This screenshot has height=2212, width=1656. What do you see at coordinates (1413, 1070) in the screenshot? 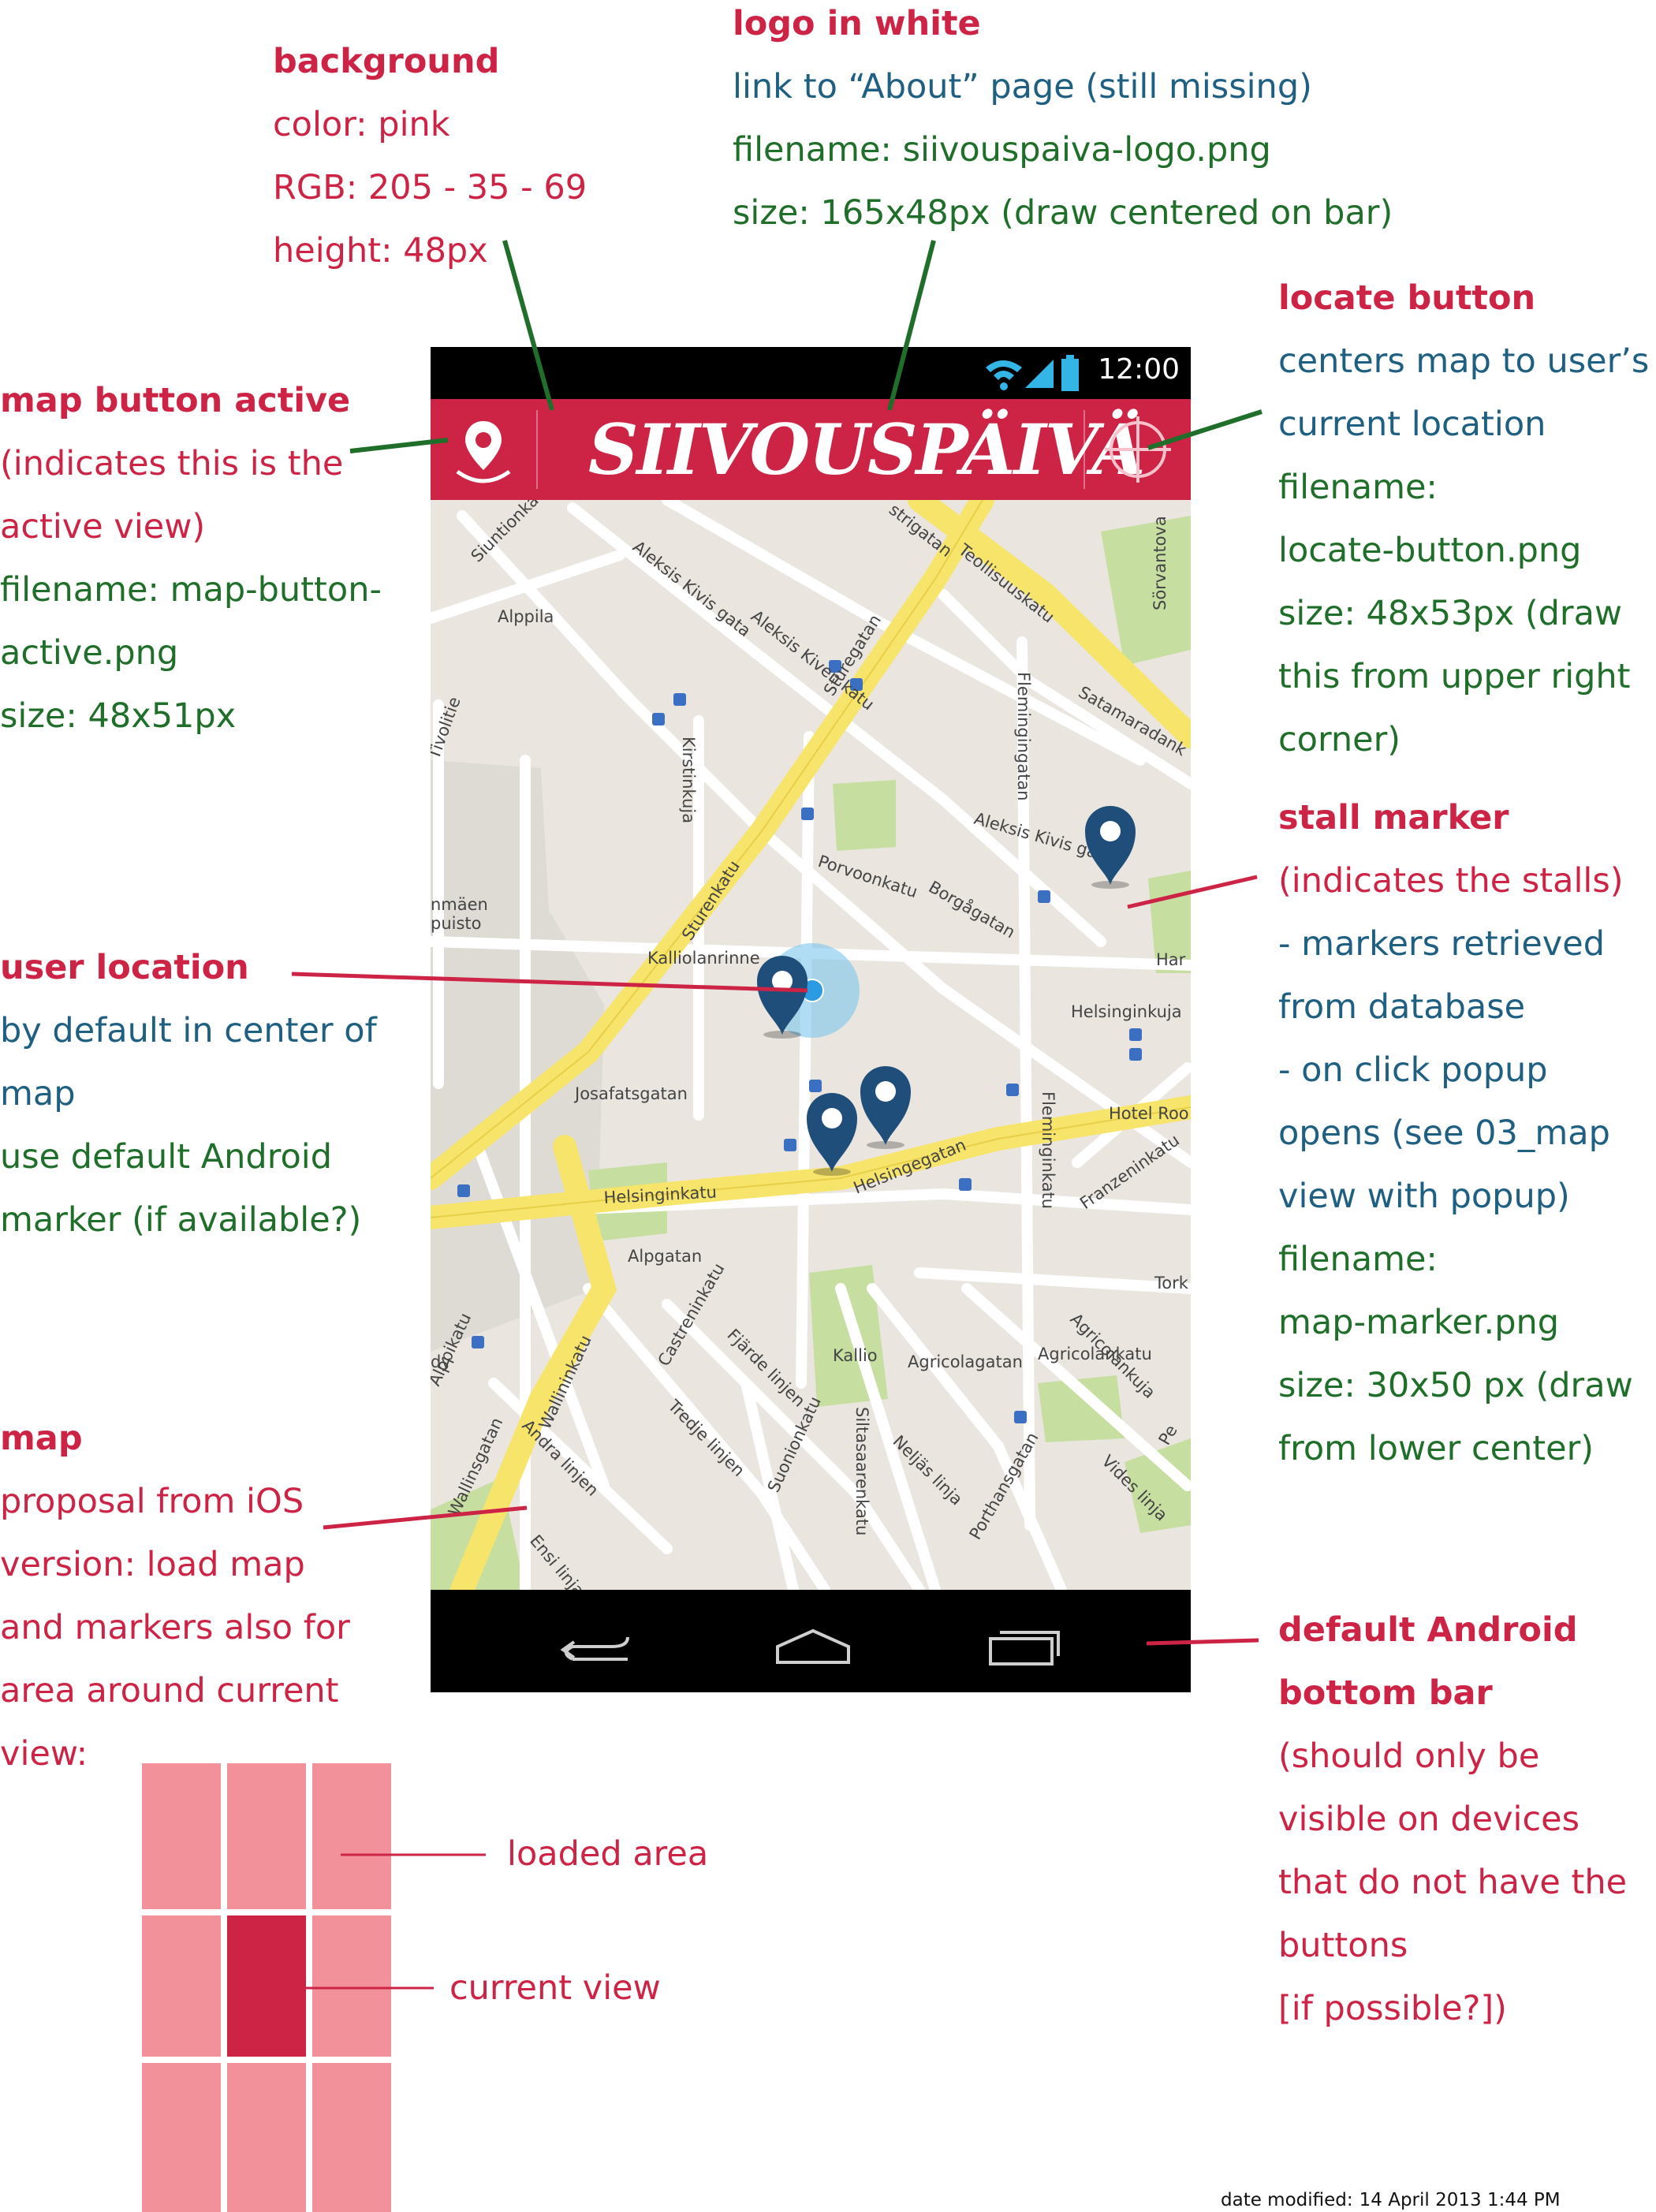
I see `annotation-line: - on click popup` at bounding box center [1413, 1070].